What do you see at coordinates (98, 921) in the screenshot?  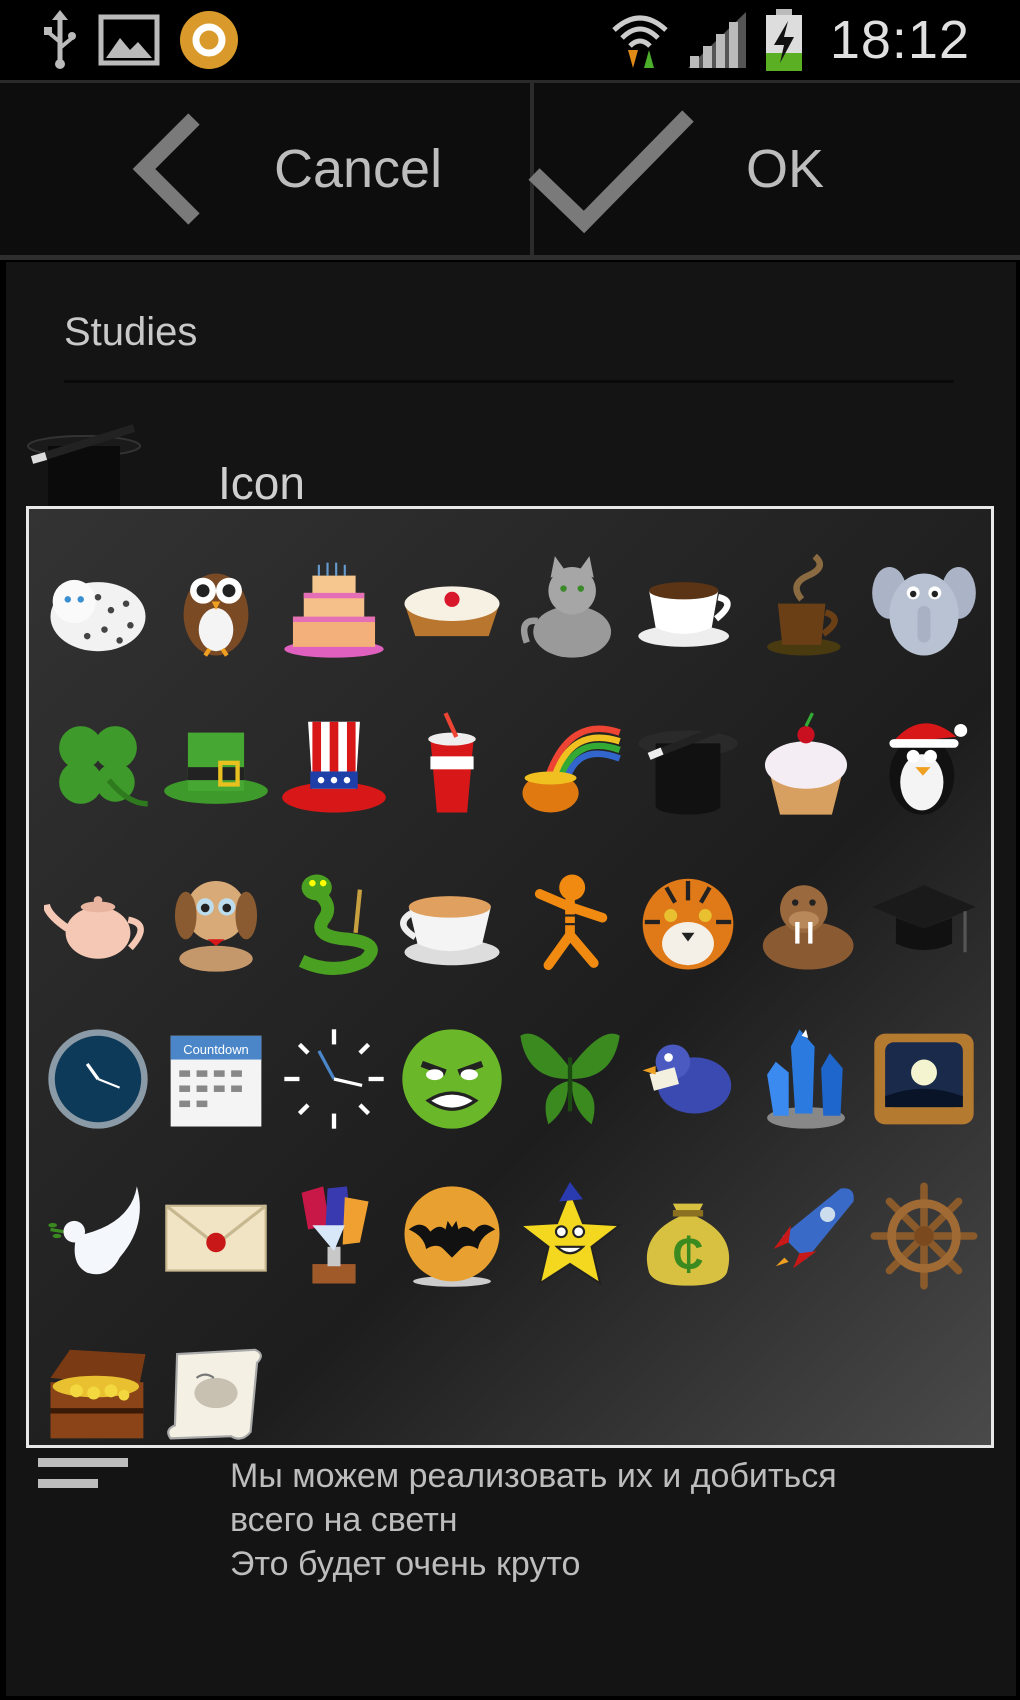 I see `icon-option-teapot` at bounding box center [98, 921].